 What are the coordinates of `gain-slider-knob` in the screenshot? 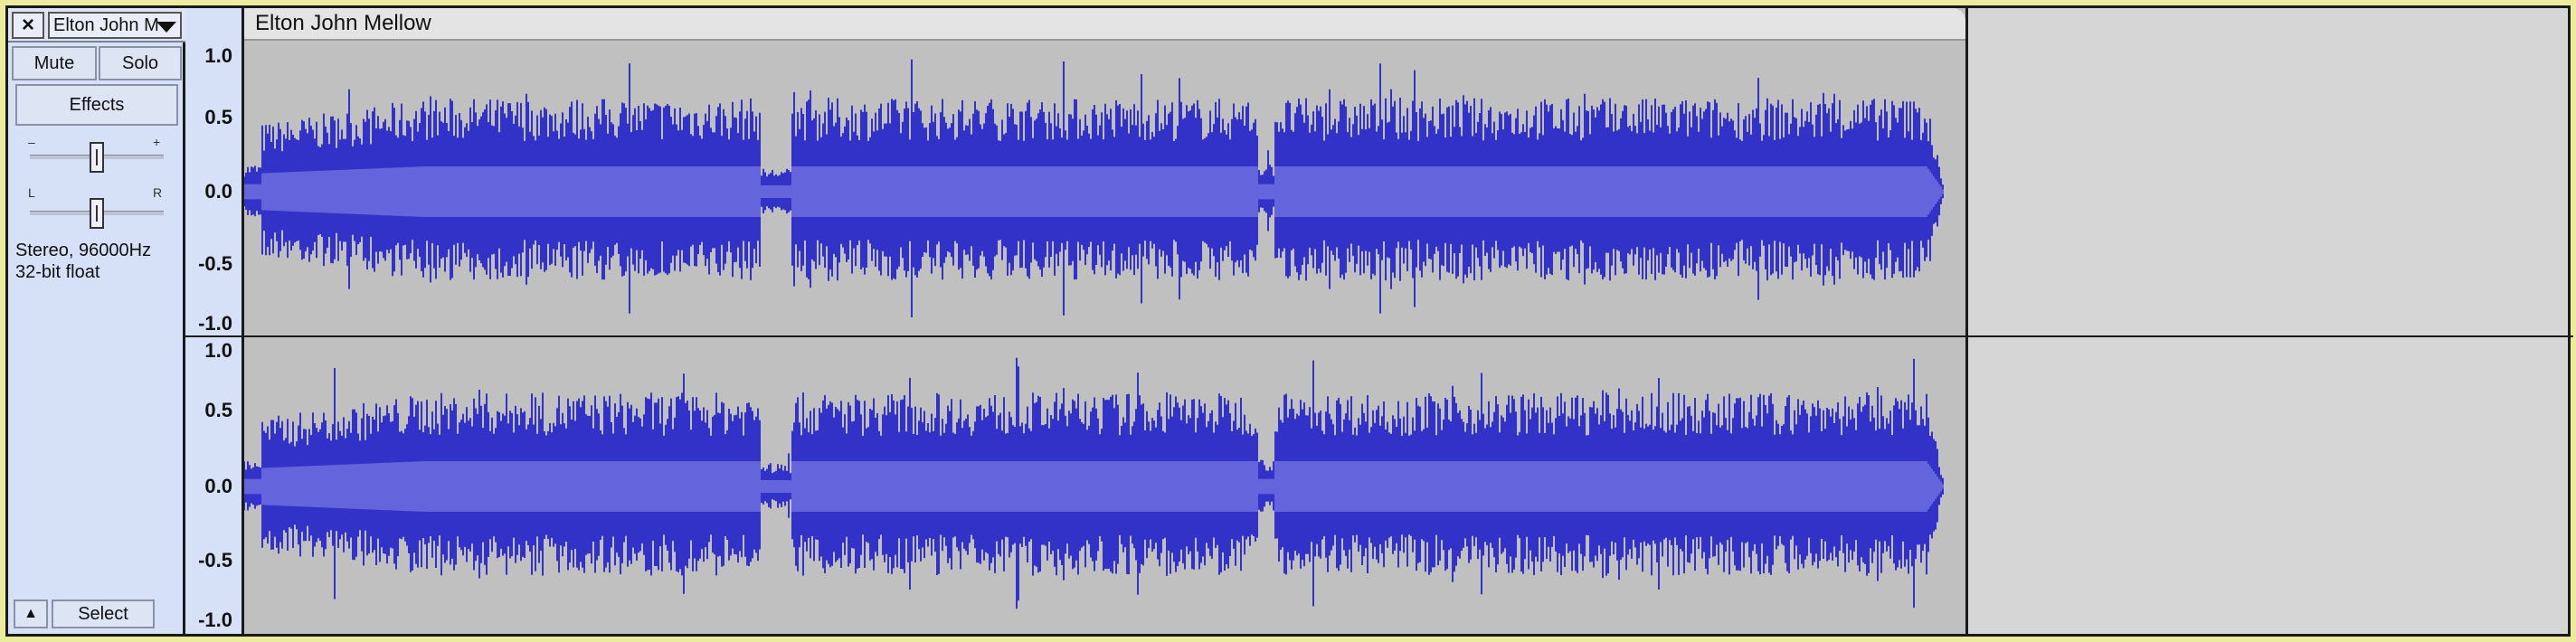 It's located at (97, 157).